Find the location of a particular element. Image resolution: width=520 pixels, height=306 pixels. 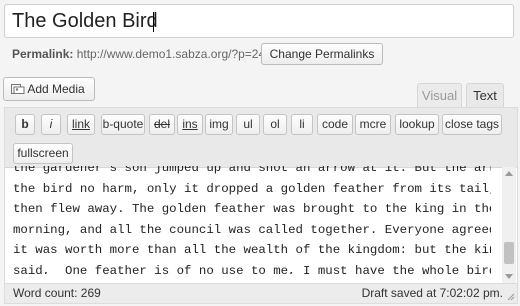

scroll-thumb is located at coordinates (509, 253).